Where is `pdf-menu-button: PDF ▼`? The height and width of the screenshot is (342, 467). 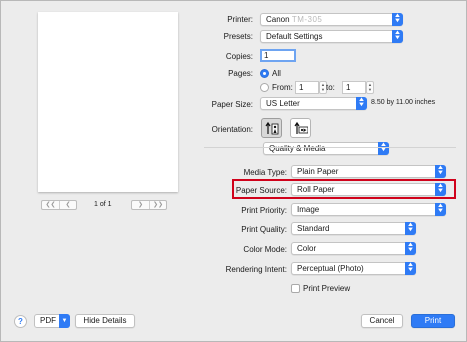 pdf-menu-button: PDF ▼ is located at coordinates (52, 321).